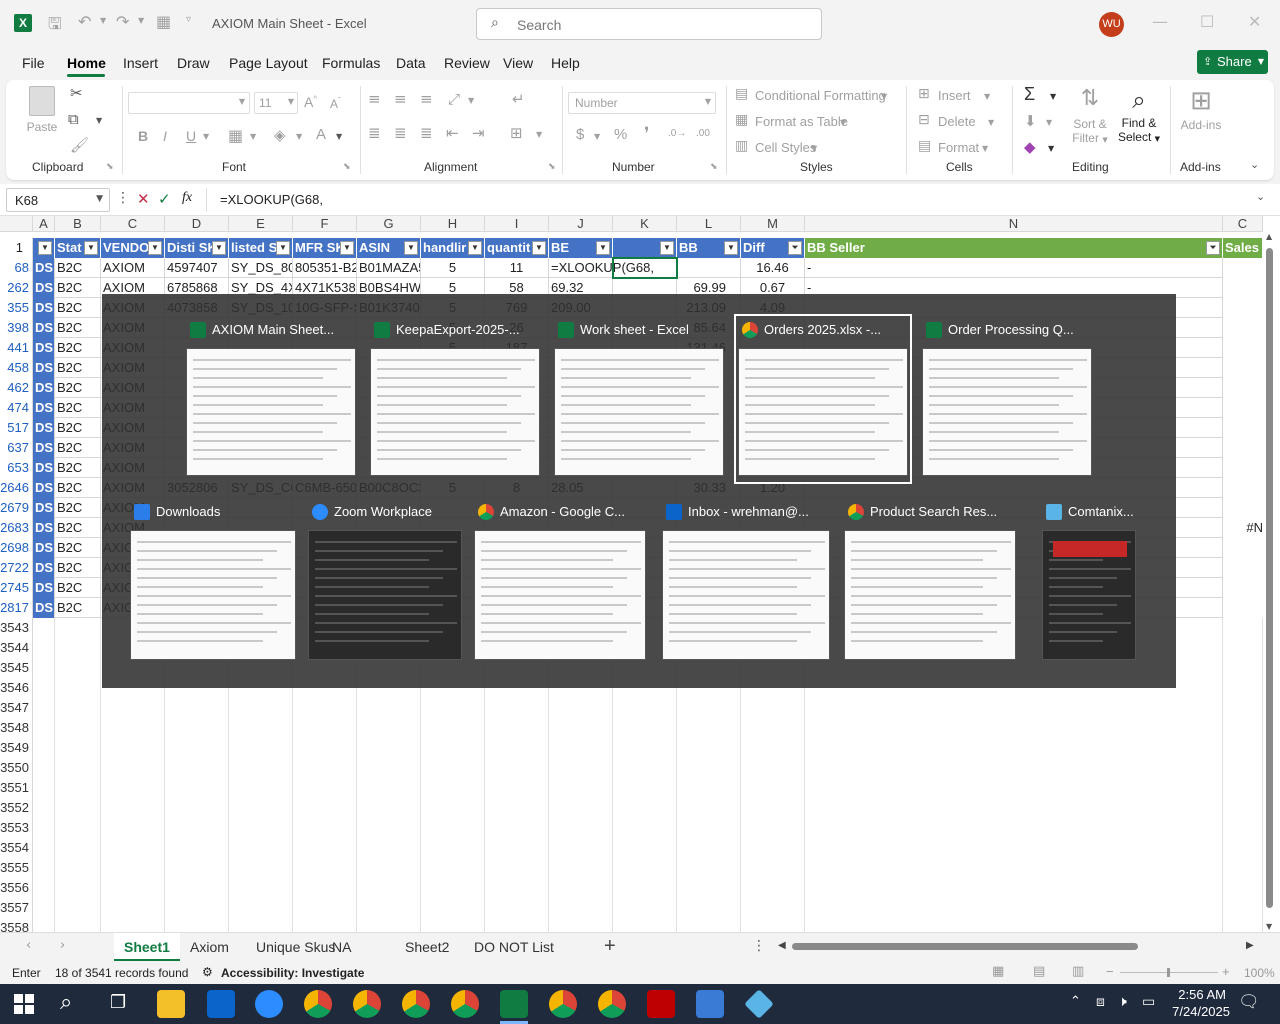  What do you see at coordinates (1259, 973) in the screenshot?
I see `zoom-level: 100%` at bounding box center [1259, 973].